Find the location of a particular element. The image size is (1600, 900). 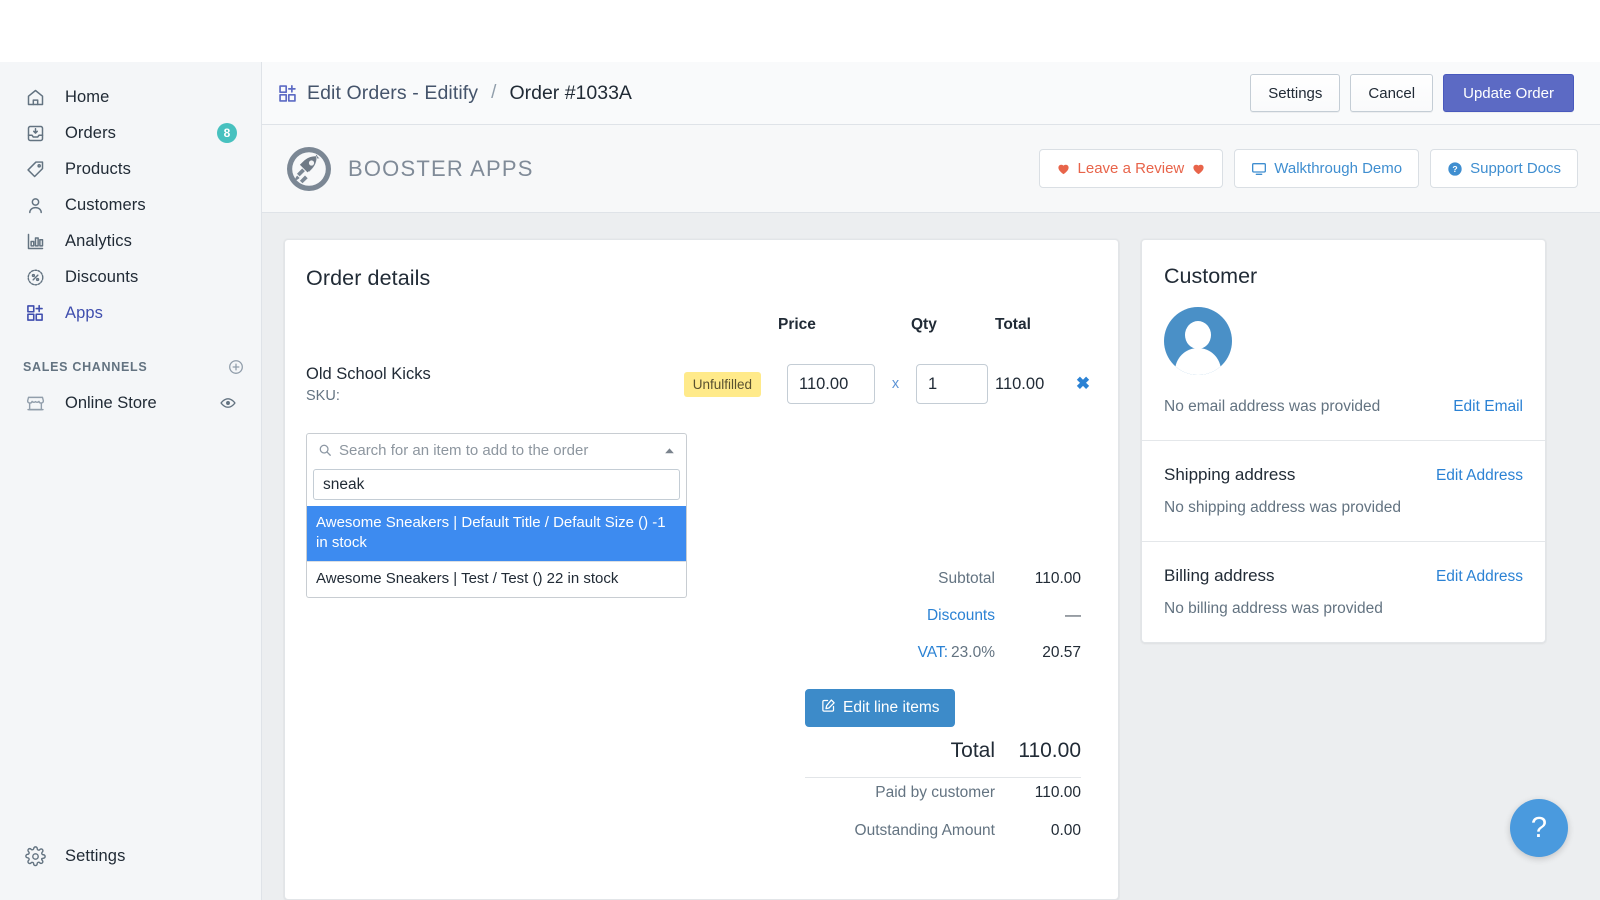

paid-by-customer-row: Paid by customer 110.00 is located at coordinates (943, 803).